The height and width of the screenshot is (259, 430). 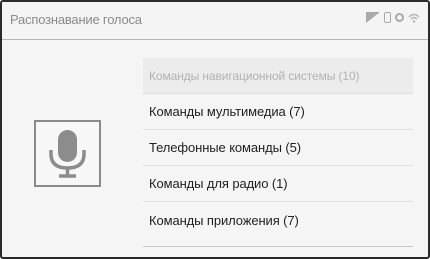 What do you see at coordinates (76, 19) in the screenshot?
I see `screen-title: Распознавание голоса` at bounding box center [76, 19].